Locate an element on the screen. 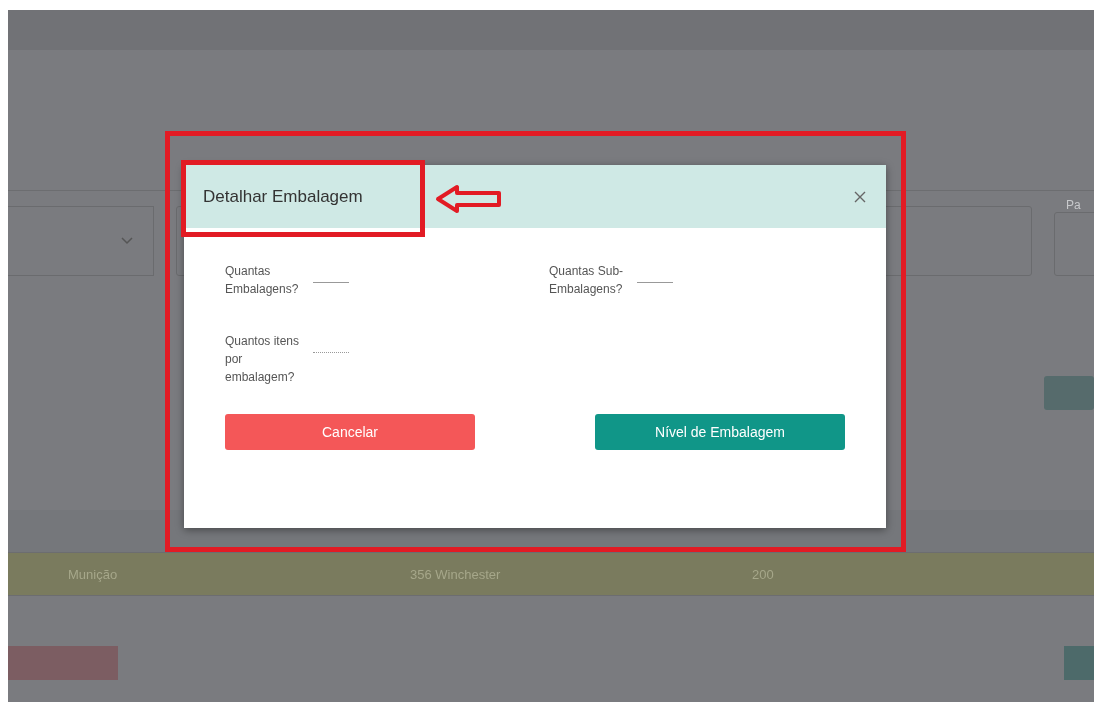 Image resolution: width=1094 pixels, height=702 pixels. field-label: Quantos itens por embalagem? is located at coordinates (263, 359).